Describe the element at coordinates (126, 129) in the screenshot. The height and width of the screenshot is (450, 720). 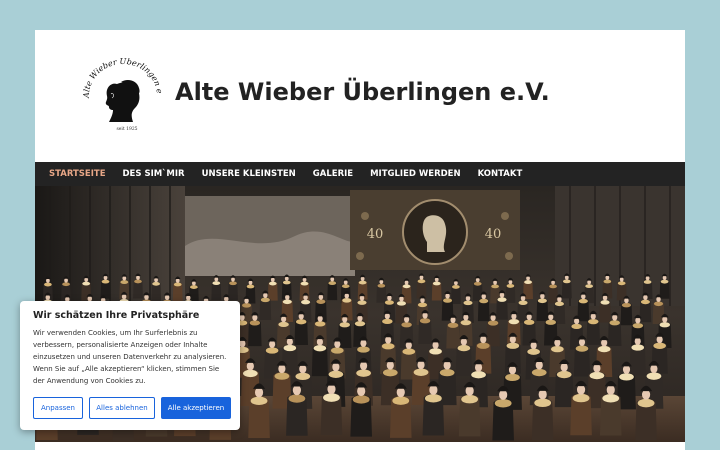
I see `logo-small-text: seit 1925` at that location.